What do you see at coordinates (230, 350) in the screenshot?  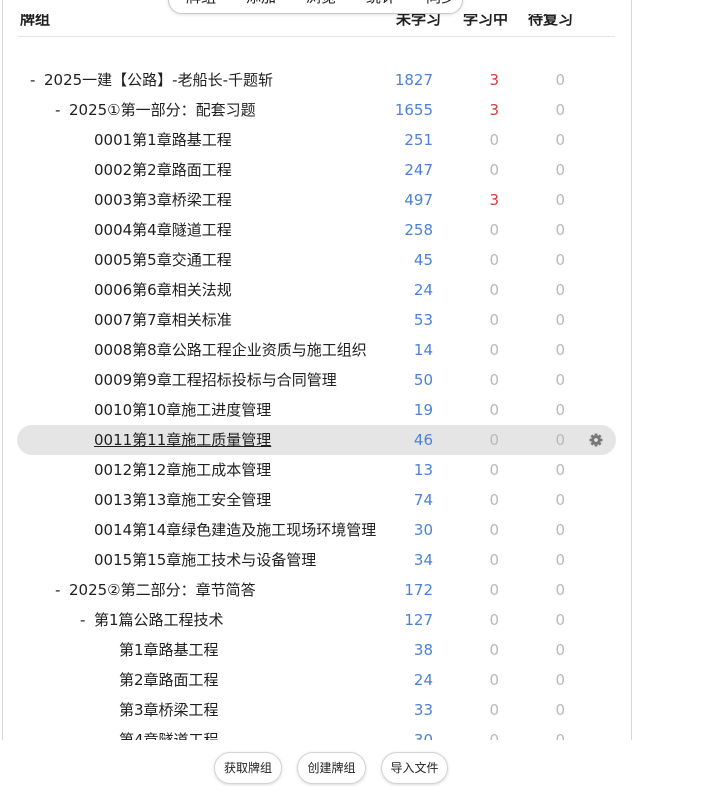 I see `deck-name-link: 0008第8章公路工程企业资质与施工组织` at bounding box center [230, 350].